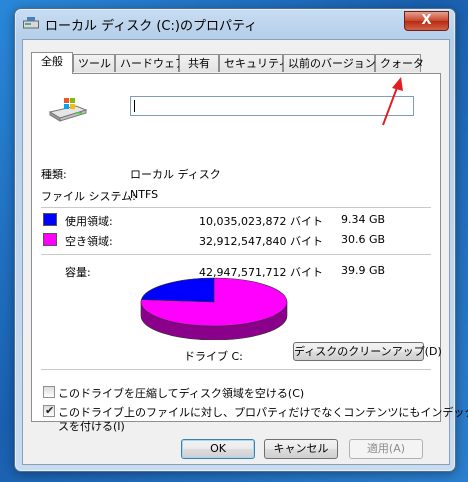 This screenshot has width=468, height=482. I want to click on used-space-label: 使用領域:, so click(89, 221).